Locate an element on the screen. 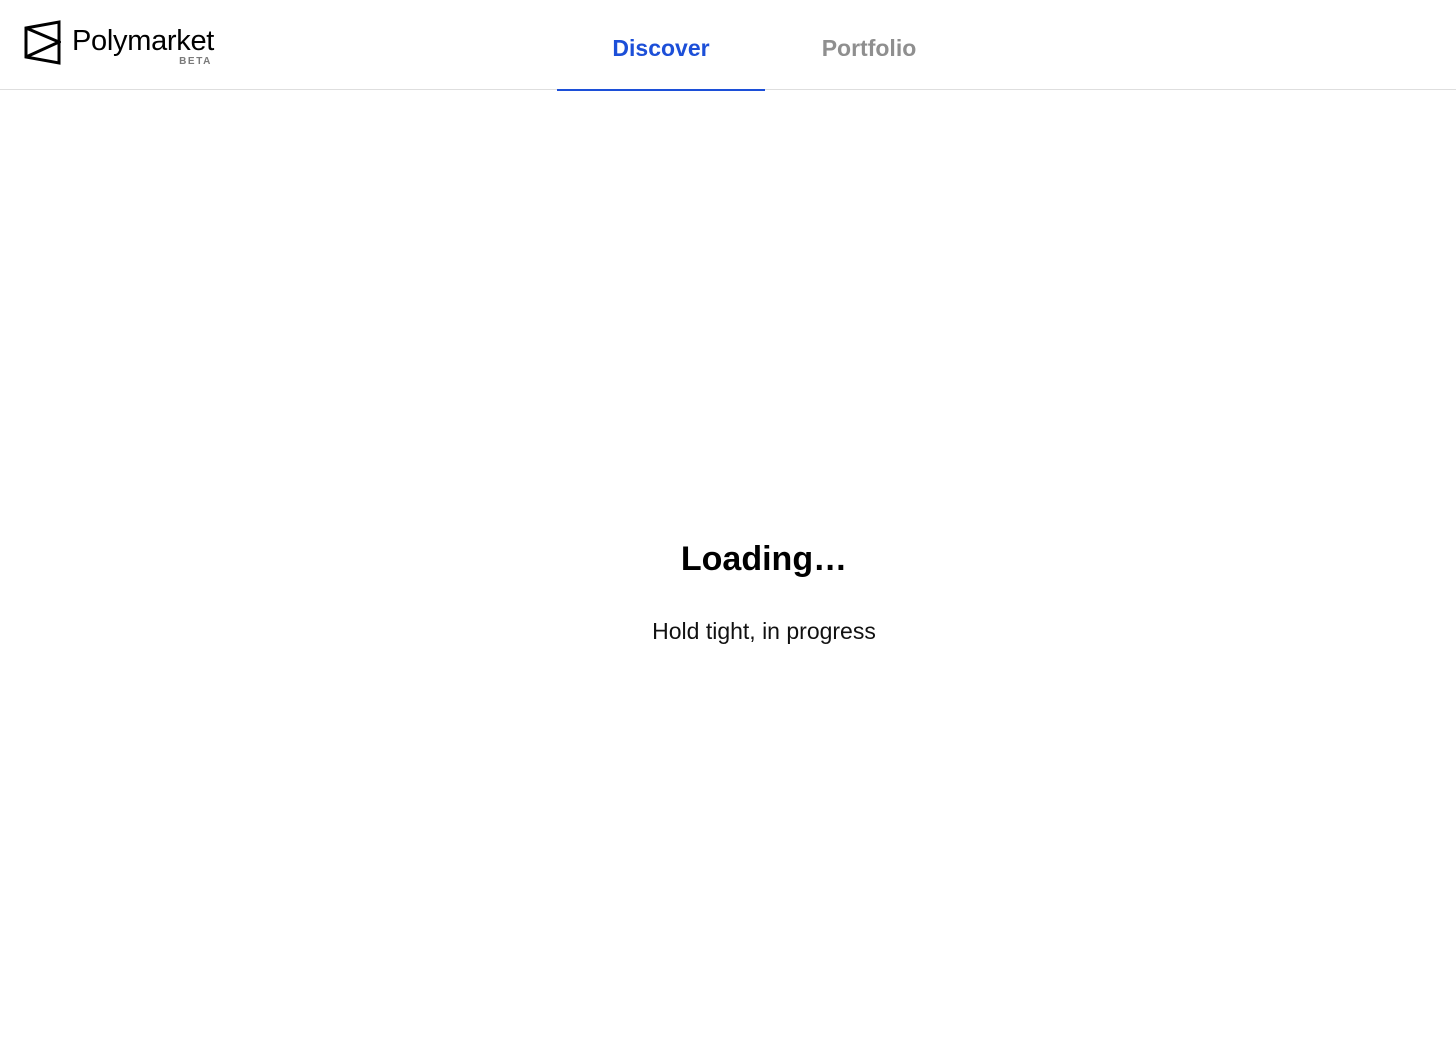 This screenshot has width=1456, height=1058. loading-subtitle: Hold tight, in progress is located at coordinates (764, 631).